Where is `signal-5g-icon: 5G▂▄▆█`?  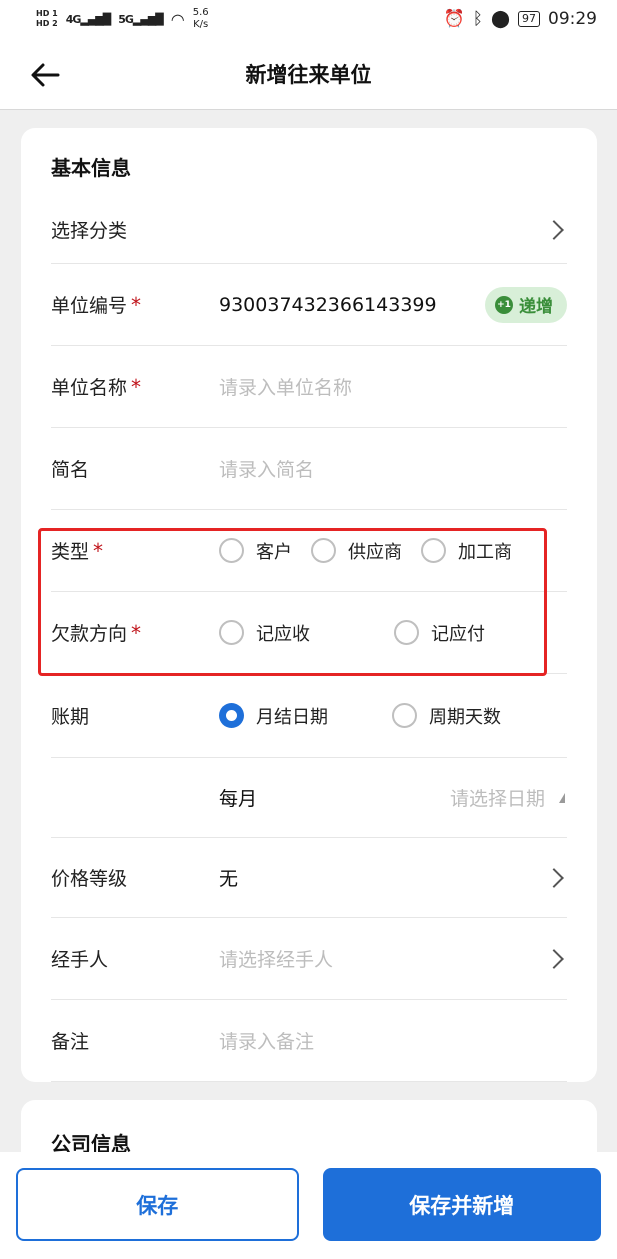
signal-5g-icon: 5G▂▄▆█ is located at coordinates (141, 19).